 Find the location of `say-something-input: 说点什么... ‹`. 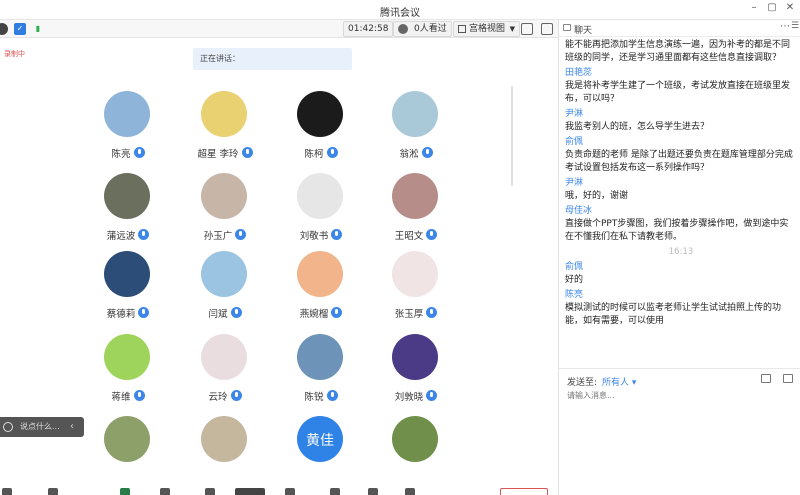

say-something-input: 说点什么... ‹ is located at coordinates (42, 427).